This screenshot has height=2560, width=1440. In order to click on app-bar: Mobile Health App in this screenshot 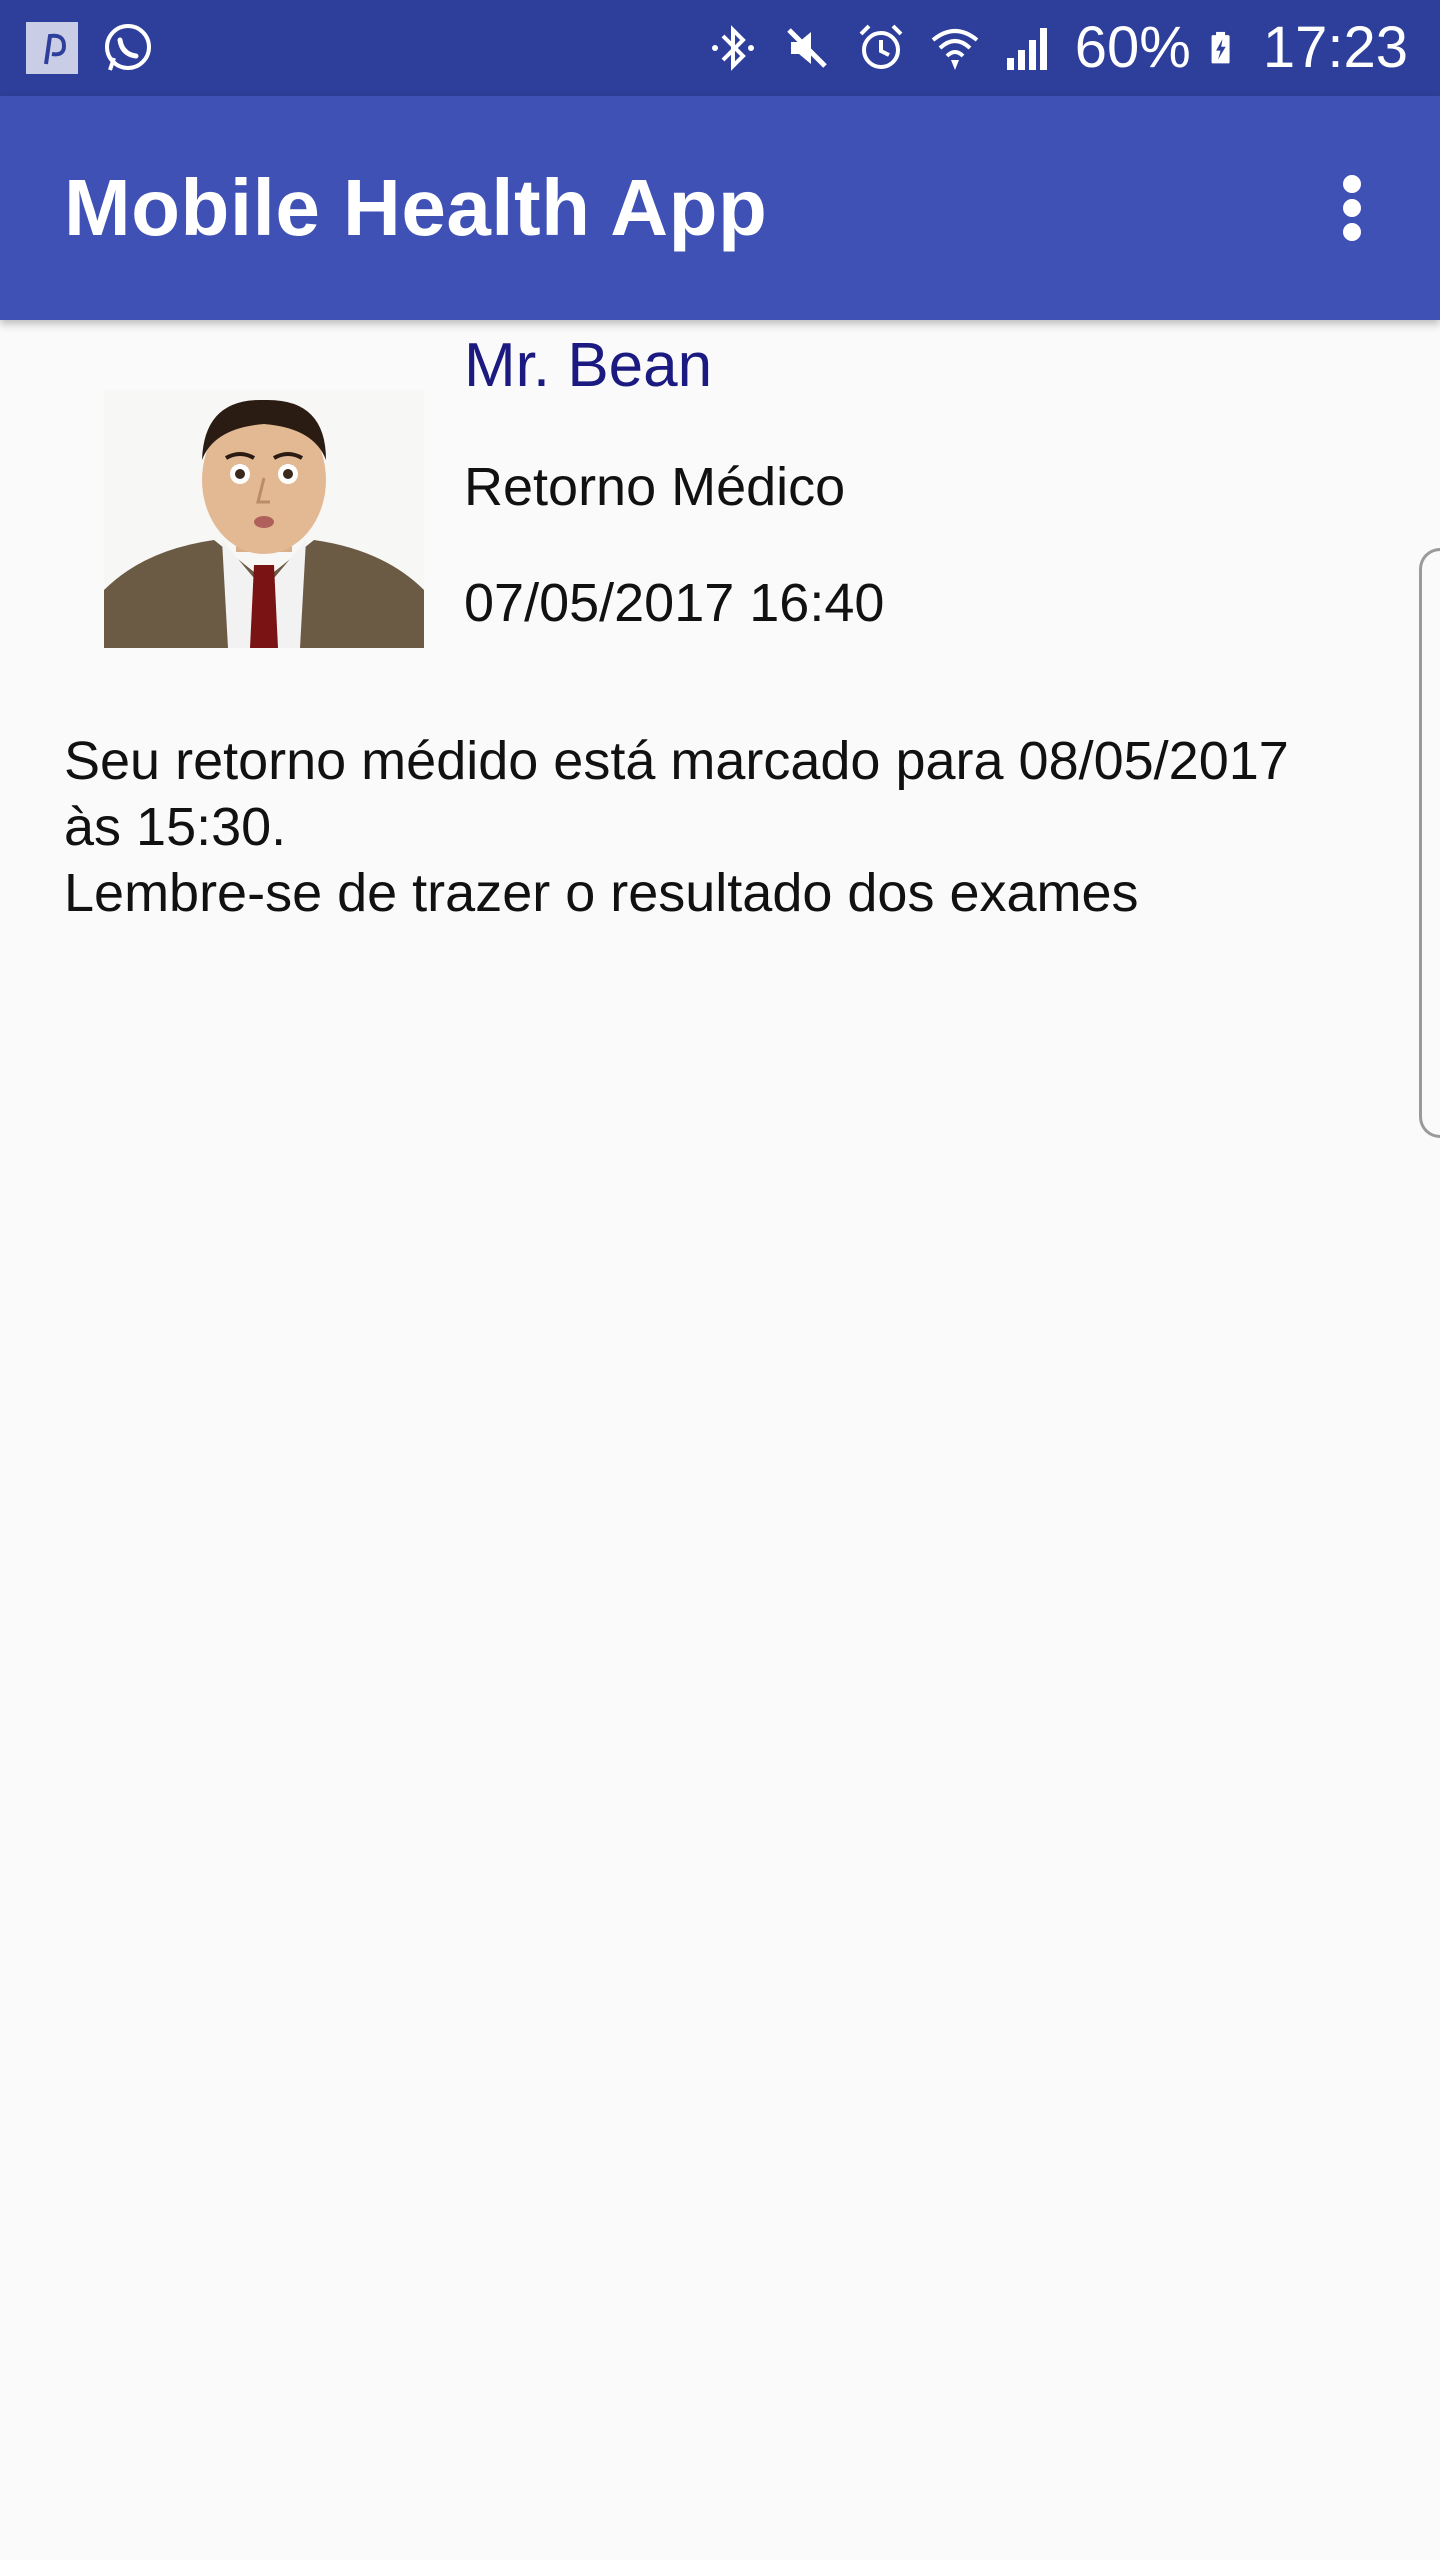, I will do `click(720, 208)`.